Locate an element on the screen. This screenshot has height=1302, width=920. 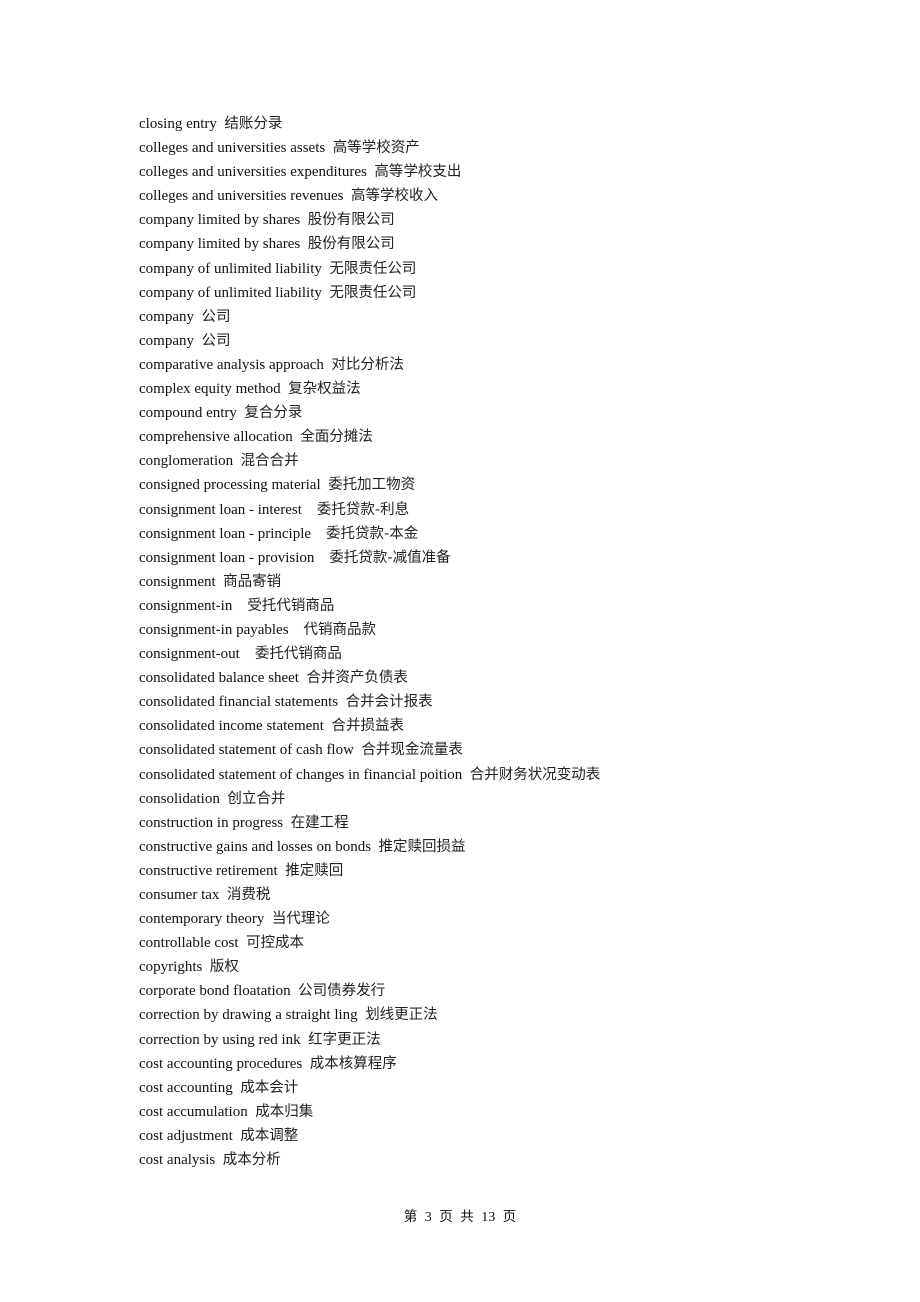
glossary-entry: consolidated income statement 合并损益表 is located at coordinates (369, 727).